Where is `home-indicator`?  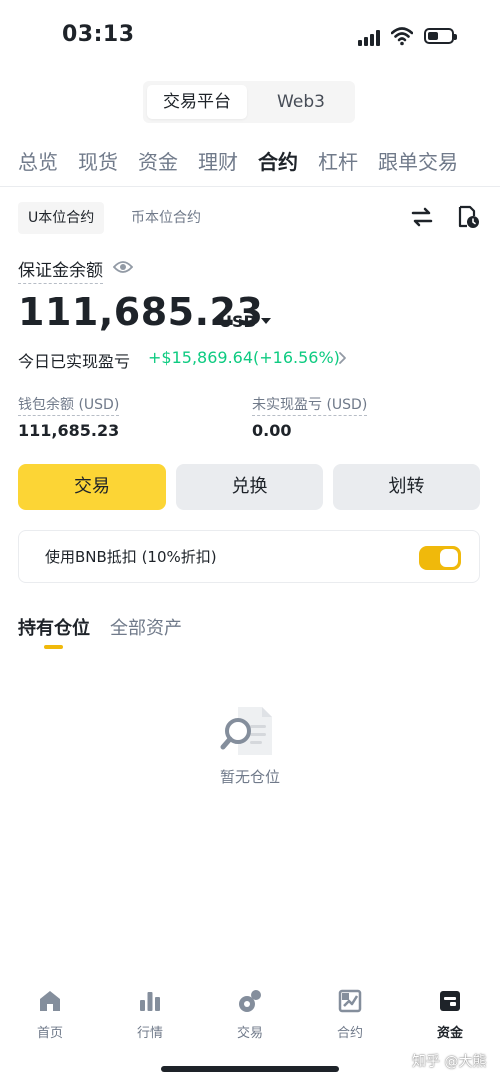
home-indicator is located at coordinates (250, 1069).